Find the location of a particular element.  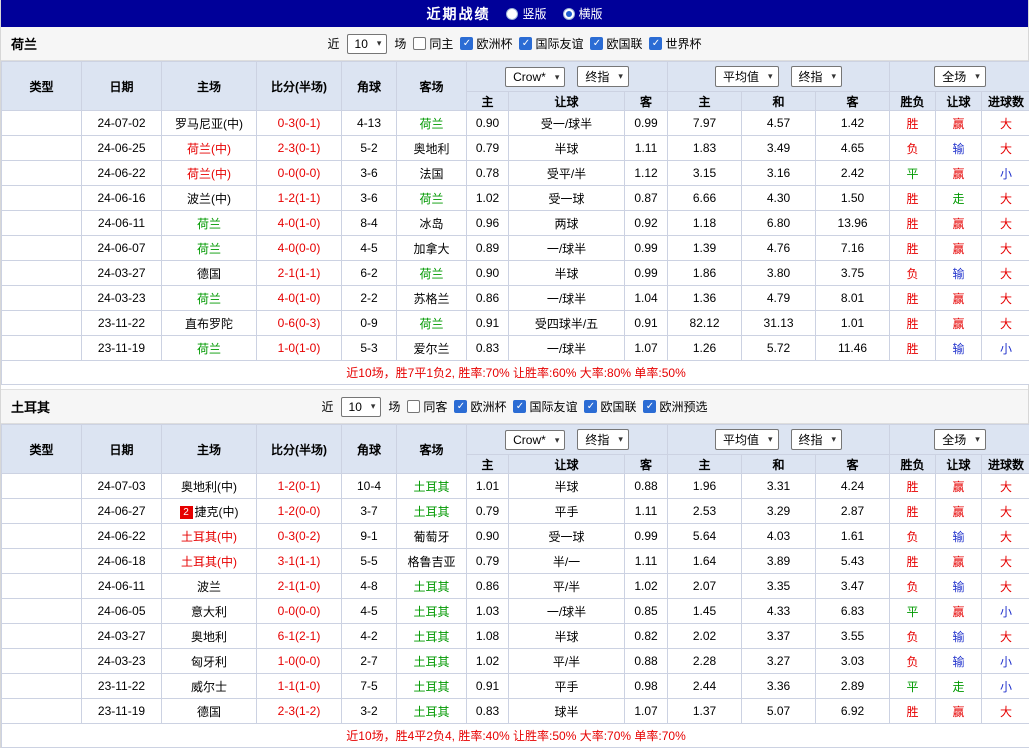

handicap-result-cell: 输 is located at coordinates (959, 148).